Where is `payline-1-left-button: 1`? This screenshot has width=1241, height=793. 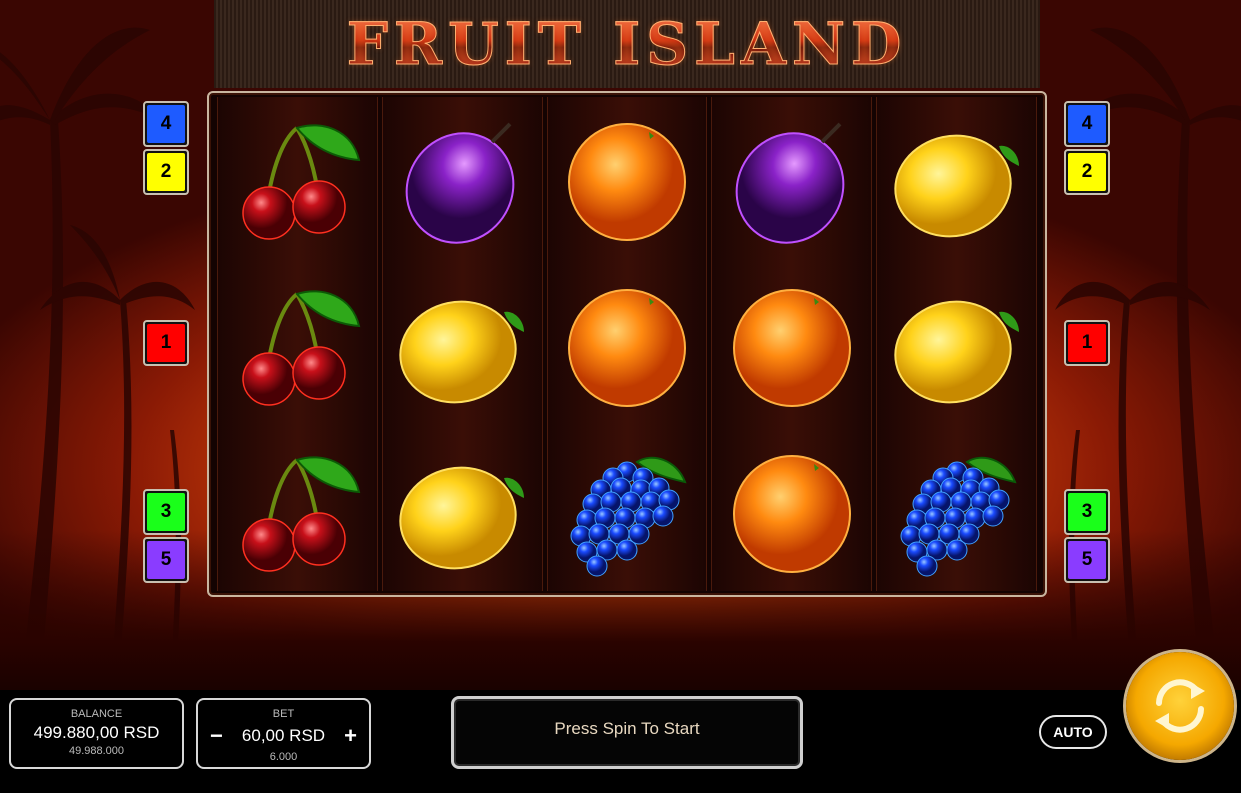 payline-1-left-button: 1 is located at coordinates (166, 343).